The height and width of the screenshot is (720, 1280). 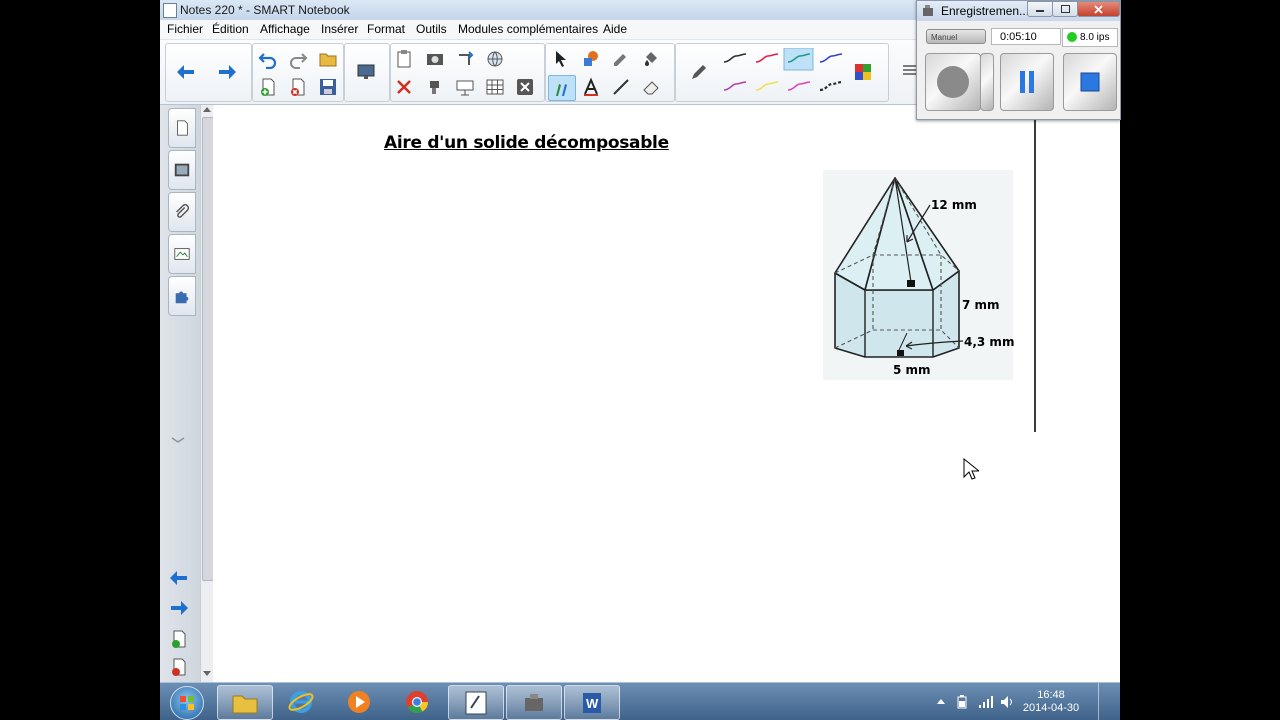 What do you see at coordinates (339, 29) in the screenshot?
I see `menu-inserer: Insérer` at bounding box center [339, 29].